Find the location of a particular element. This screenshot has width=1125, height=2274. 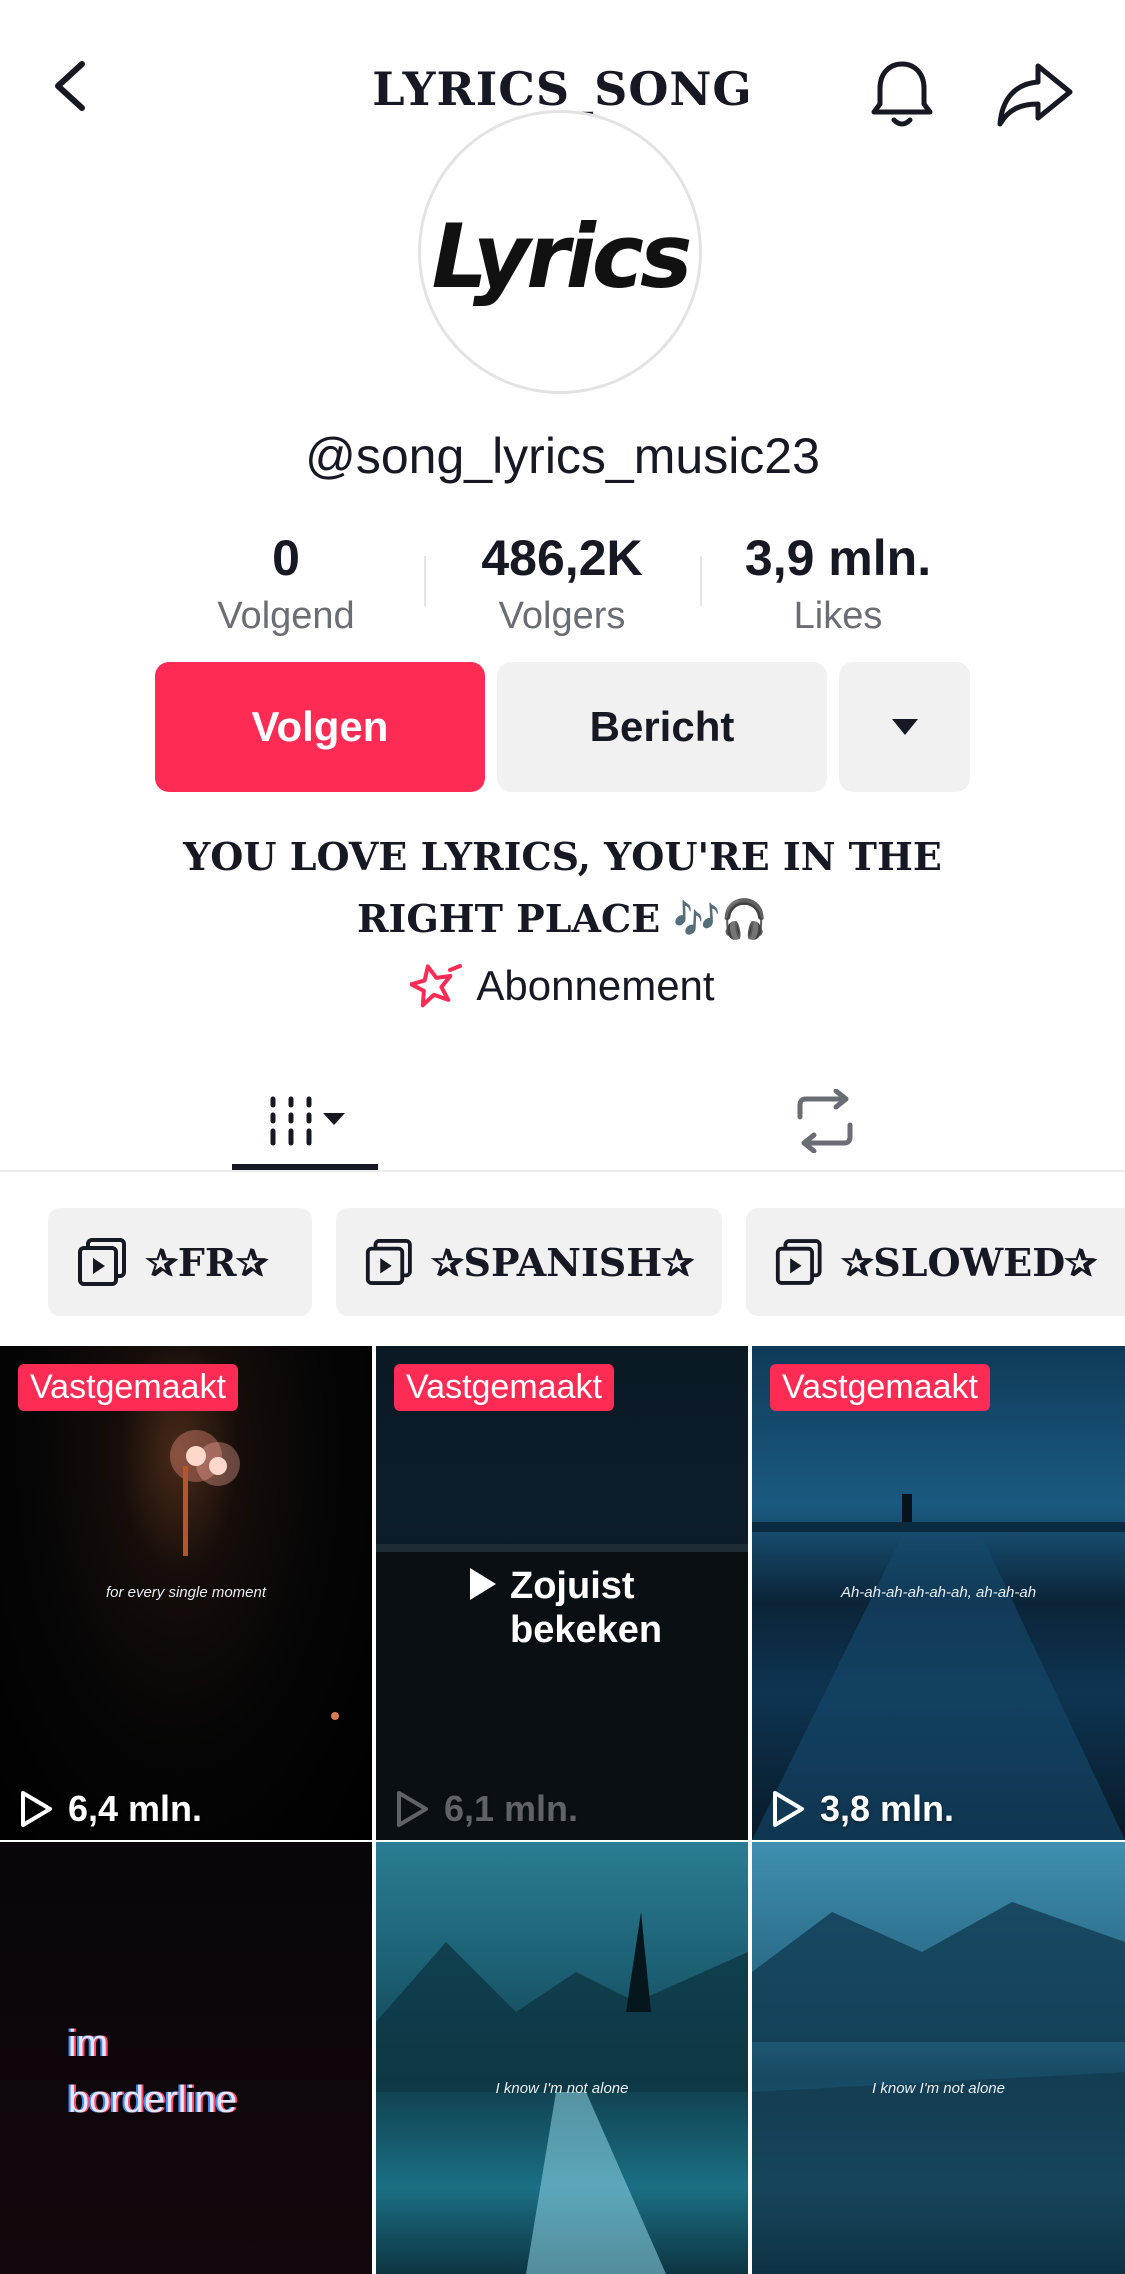

tab-reposts is located at coordinates (825, 1121).